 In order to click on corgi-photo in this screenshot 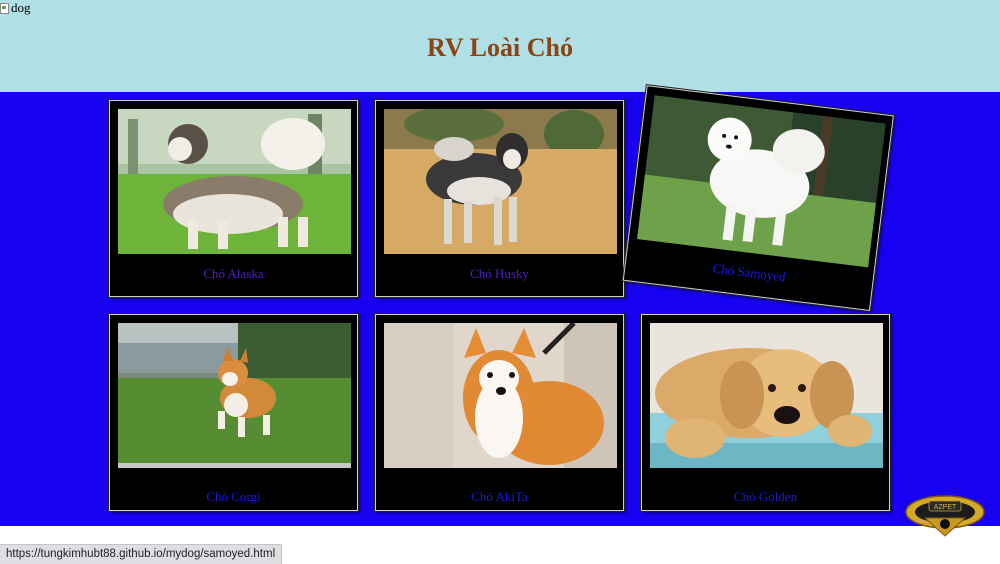, I will do `click(234, 395)`.